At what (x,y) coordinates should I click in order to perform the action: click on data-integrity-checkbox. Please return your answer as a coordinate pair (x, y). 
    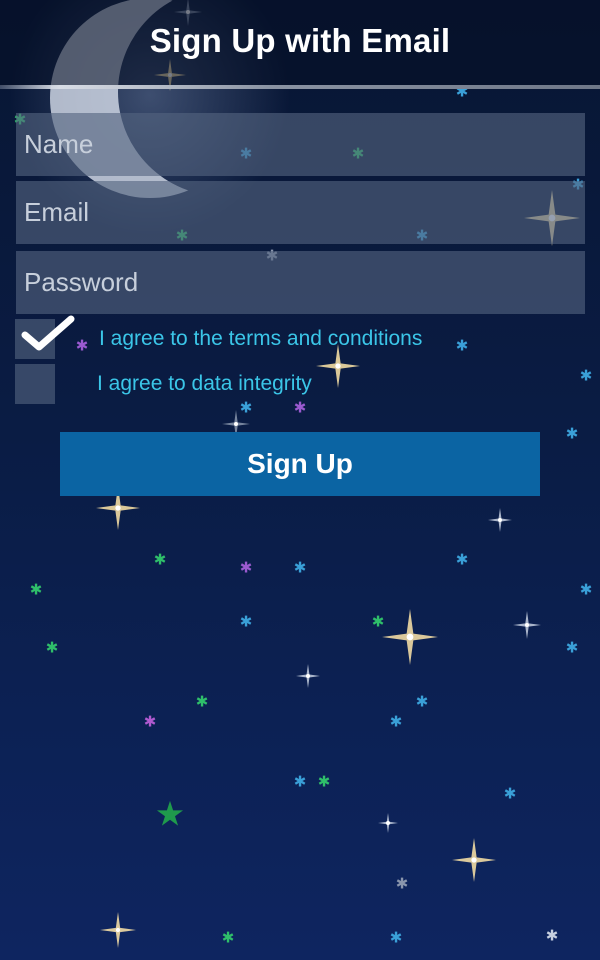
    Looking at the image, I should click on (35, 384).